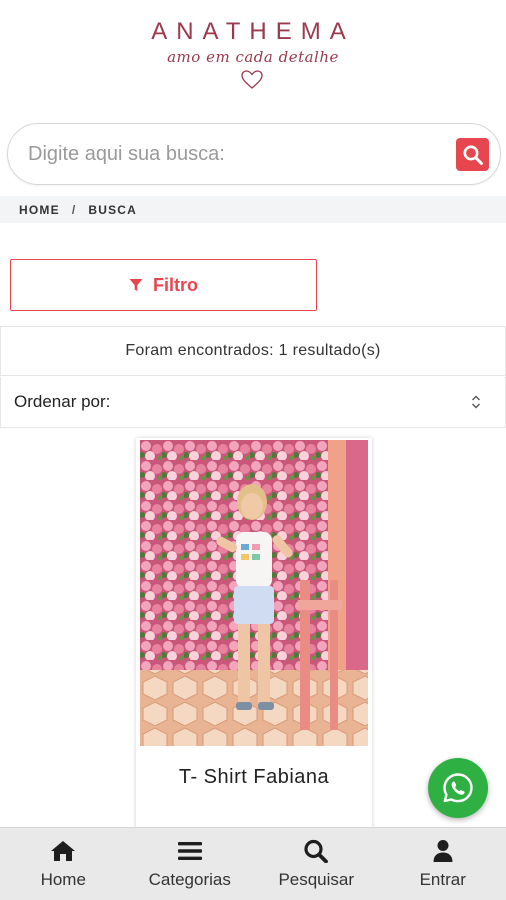 The height and width of the screenshot is (900, 506). What do you see at coordinates (252, 79) in the screenshot?
I see `heart-icon` at bounding box center [252, 79].